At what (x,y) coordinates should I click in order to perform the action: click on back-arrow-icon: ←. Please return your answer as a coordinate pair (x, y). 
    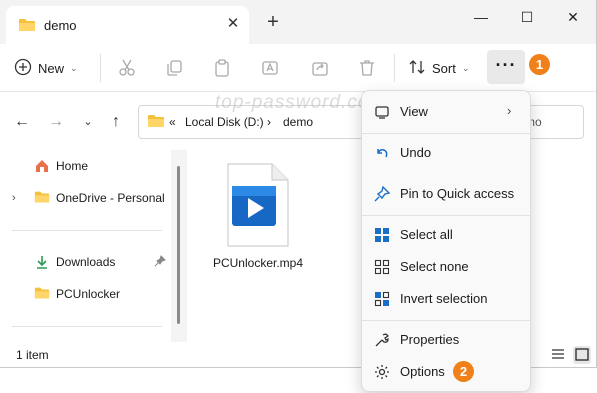
    Looking at the image, I should click on (22, 122).